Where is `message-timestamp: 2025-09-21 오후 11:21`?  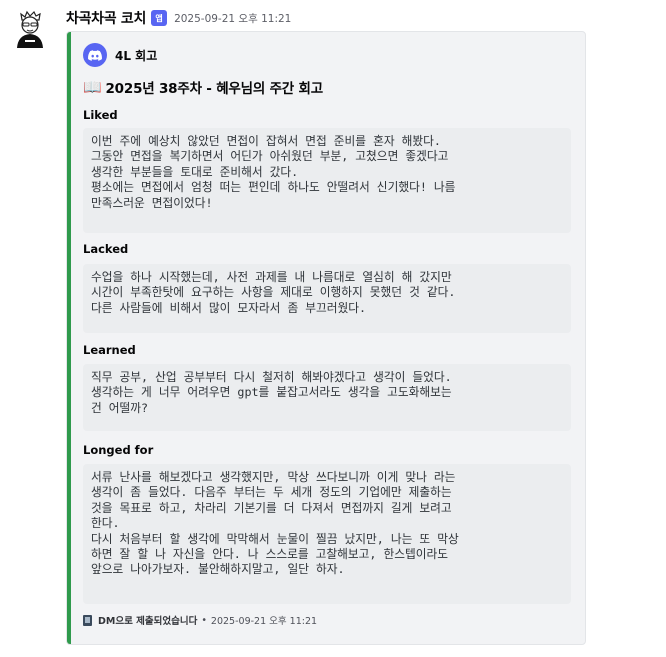 message-timestamp: 2025-09-21 오후 11:21 is located at coordinates (232, 18).